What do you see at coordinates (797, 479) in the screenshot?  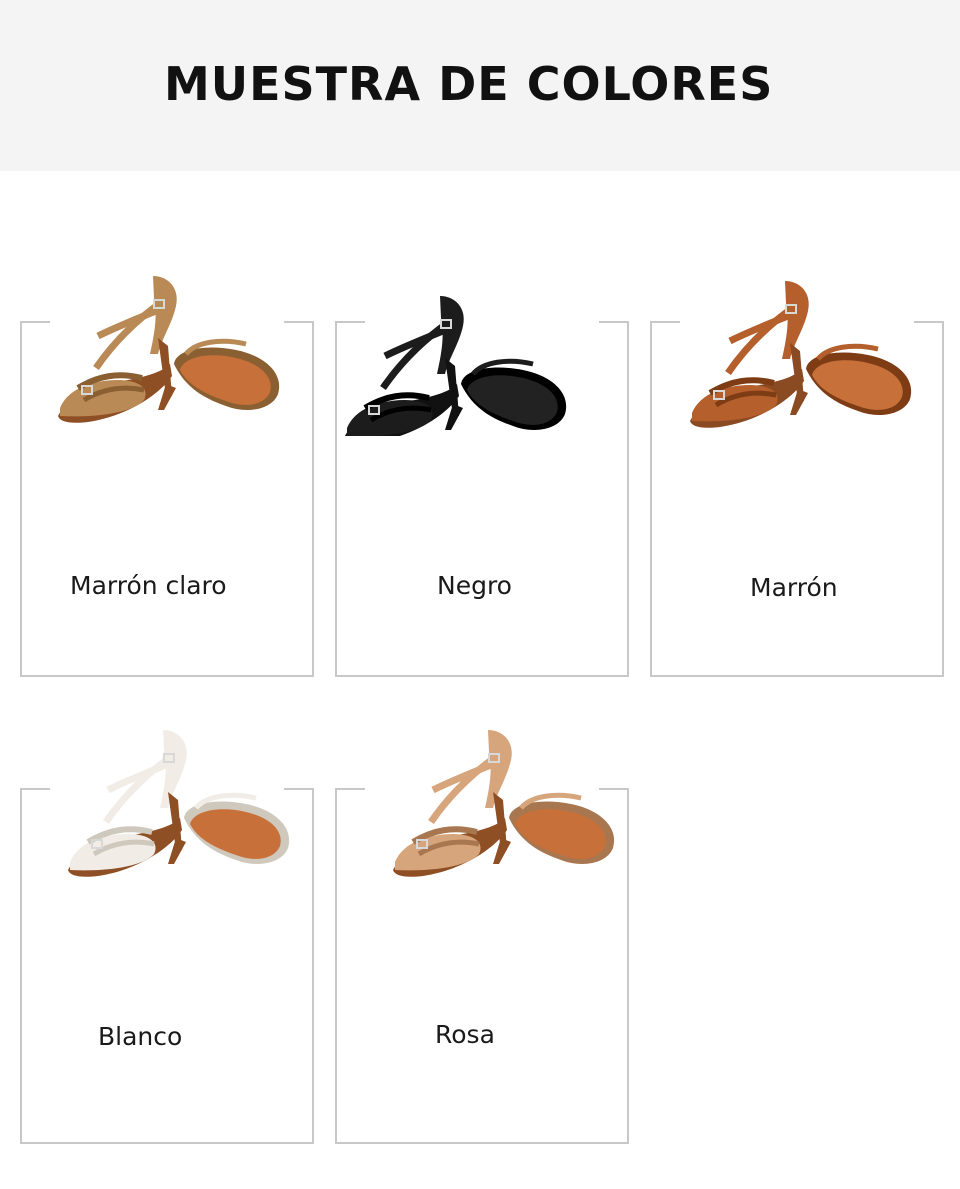 I see `color-swatch-card: Marrón` at bounding box center [797, 479].